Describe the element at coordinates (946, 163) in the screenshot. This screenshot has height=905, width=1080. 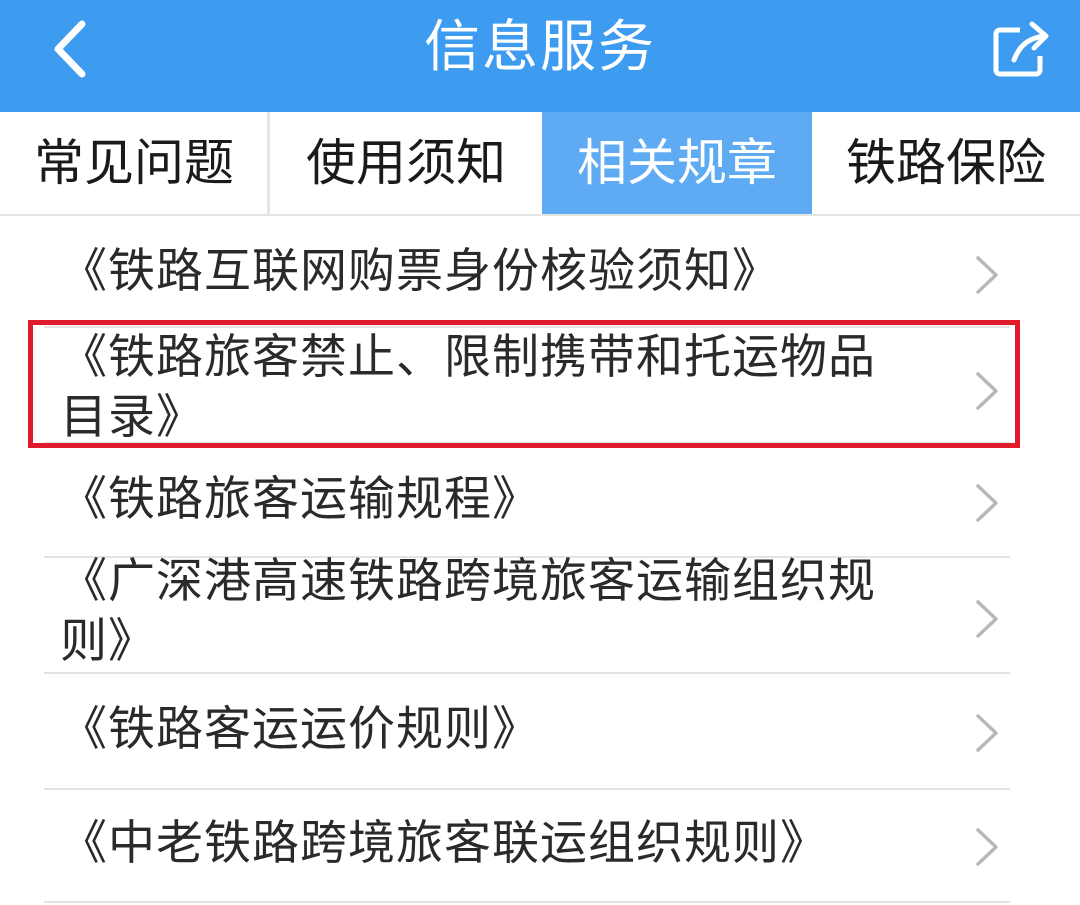
I see `tab-railway-insurance: 铁路保险` at that location.